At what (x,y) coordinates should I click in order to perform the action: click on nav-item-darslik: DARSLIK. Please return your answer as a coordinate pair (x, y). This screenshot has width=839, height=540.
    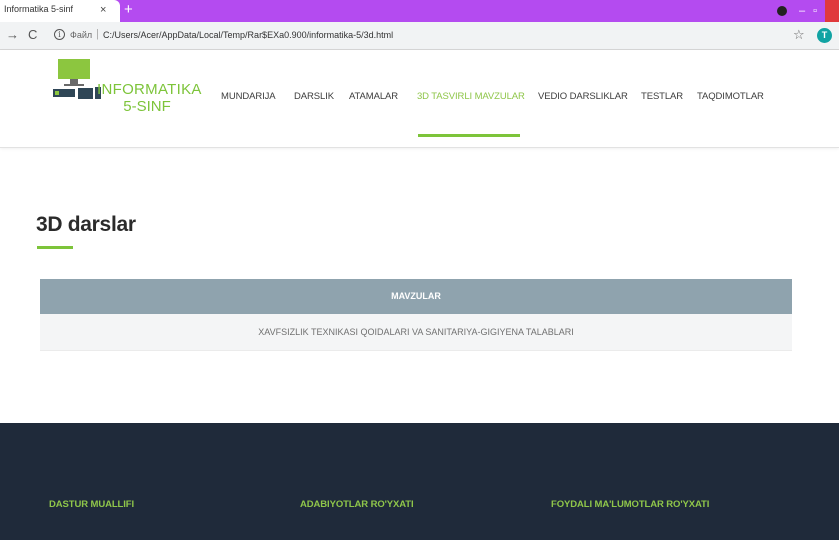
    Looking at the image, I should click on (314, 96).